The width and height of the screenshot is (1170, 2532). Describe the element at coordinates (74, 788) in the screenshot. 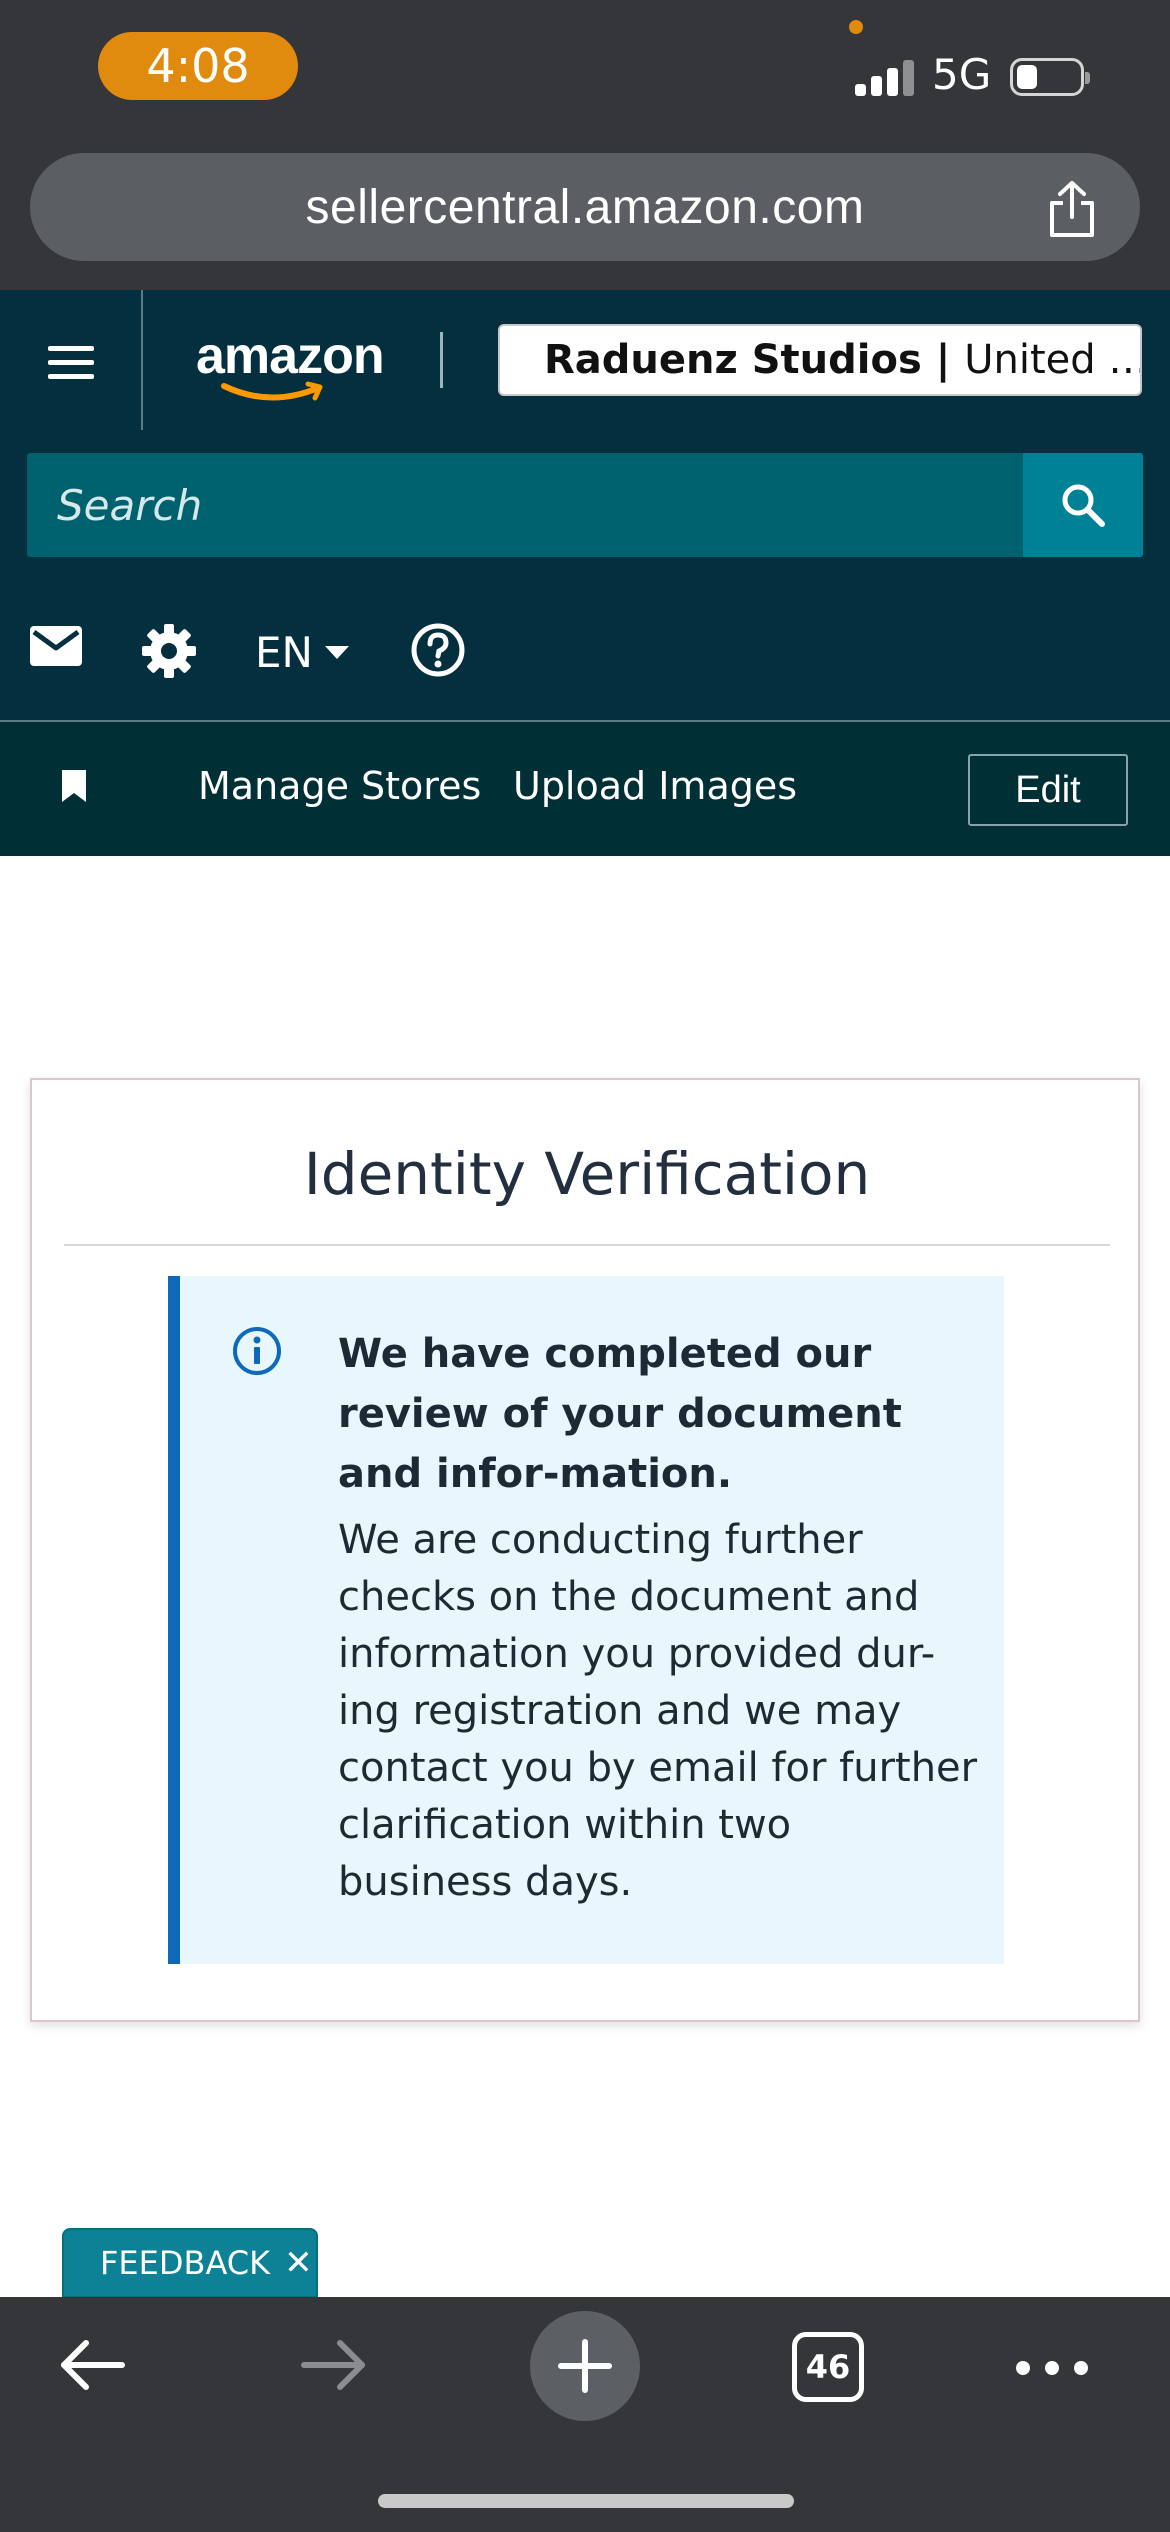

I see `bookmark-icon` at that location.